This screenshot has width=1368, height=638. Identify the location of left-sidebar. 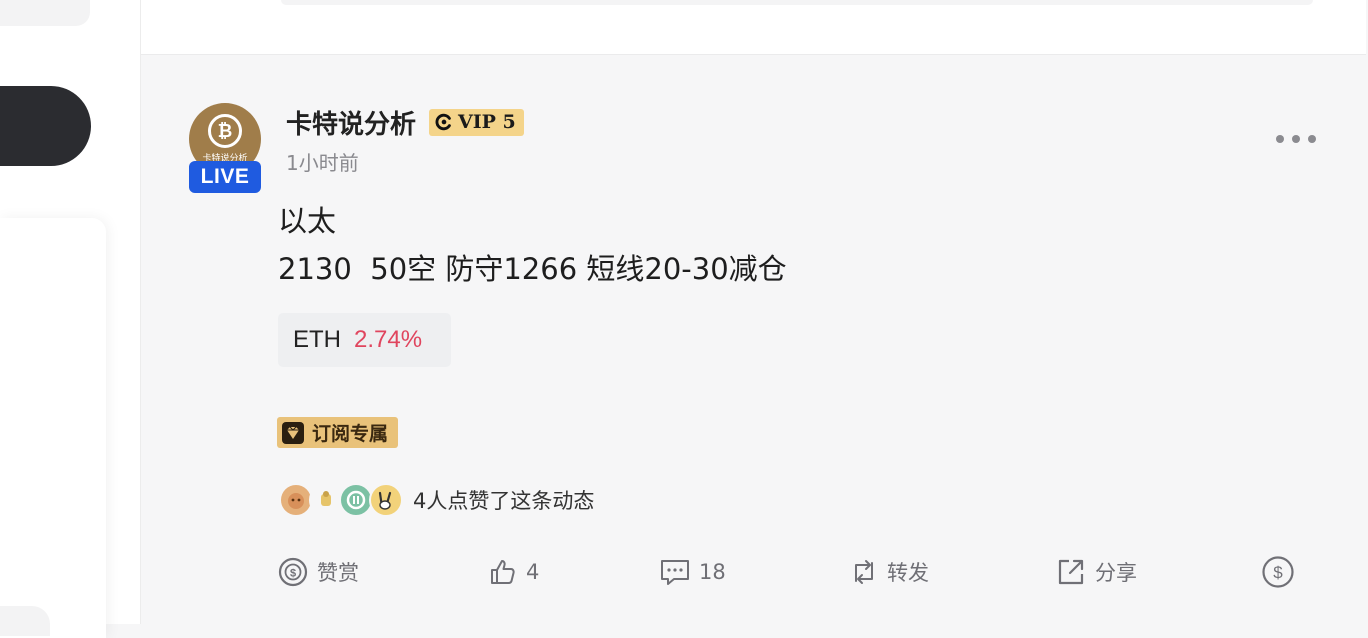
(70, 319).